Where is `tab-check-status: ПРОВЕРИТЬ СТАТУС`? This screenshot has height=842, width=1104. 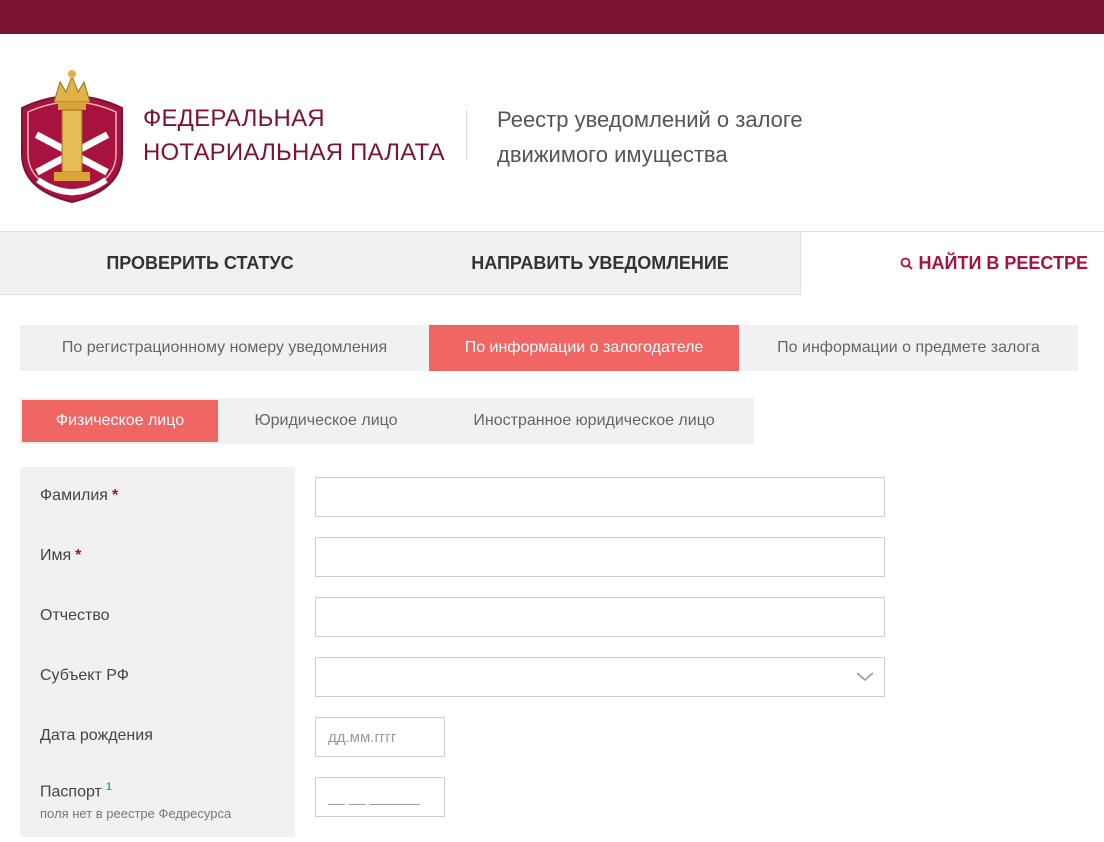
tab-check-status: ПРОВЕРИТЬ СТАТУС is located at coordinates (200, 263).